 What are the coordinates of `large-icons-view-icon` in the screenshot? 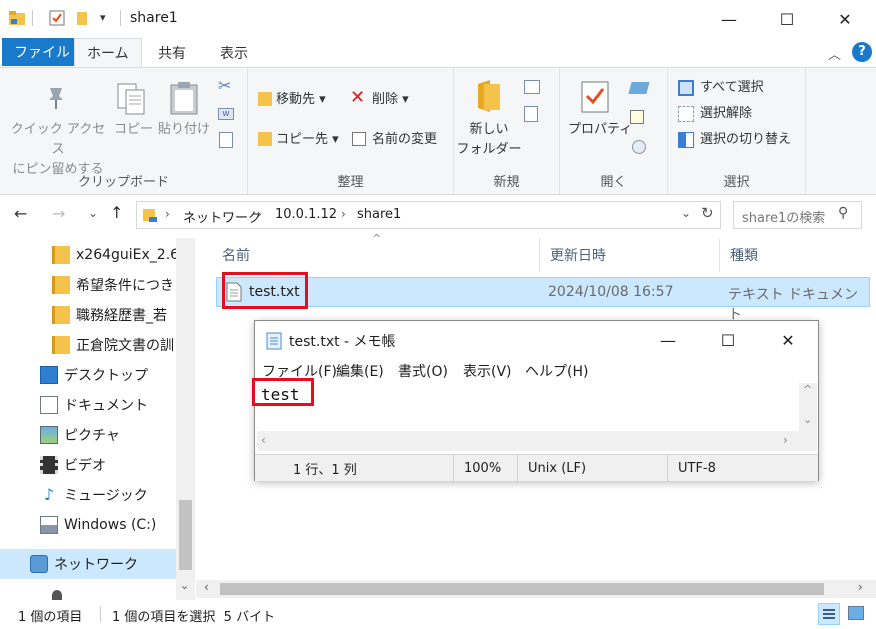 It's located at (856, 613).